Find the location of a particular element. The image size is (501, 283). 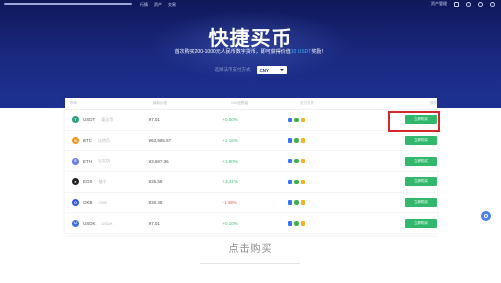

caption: 点击购买 is located at coordinates (250, 249).